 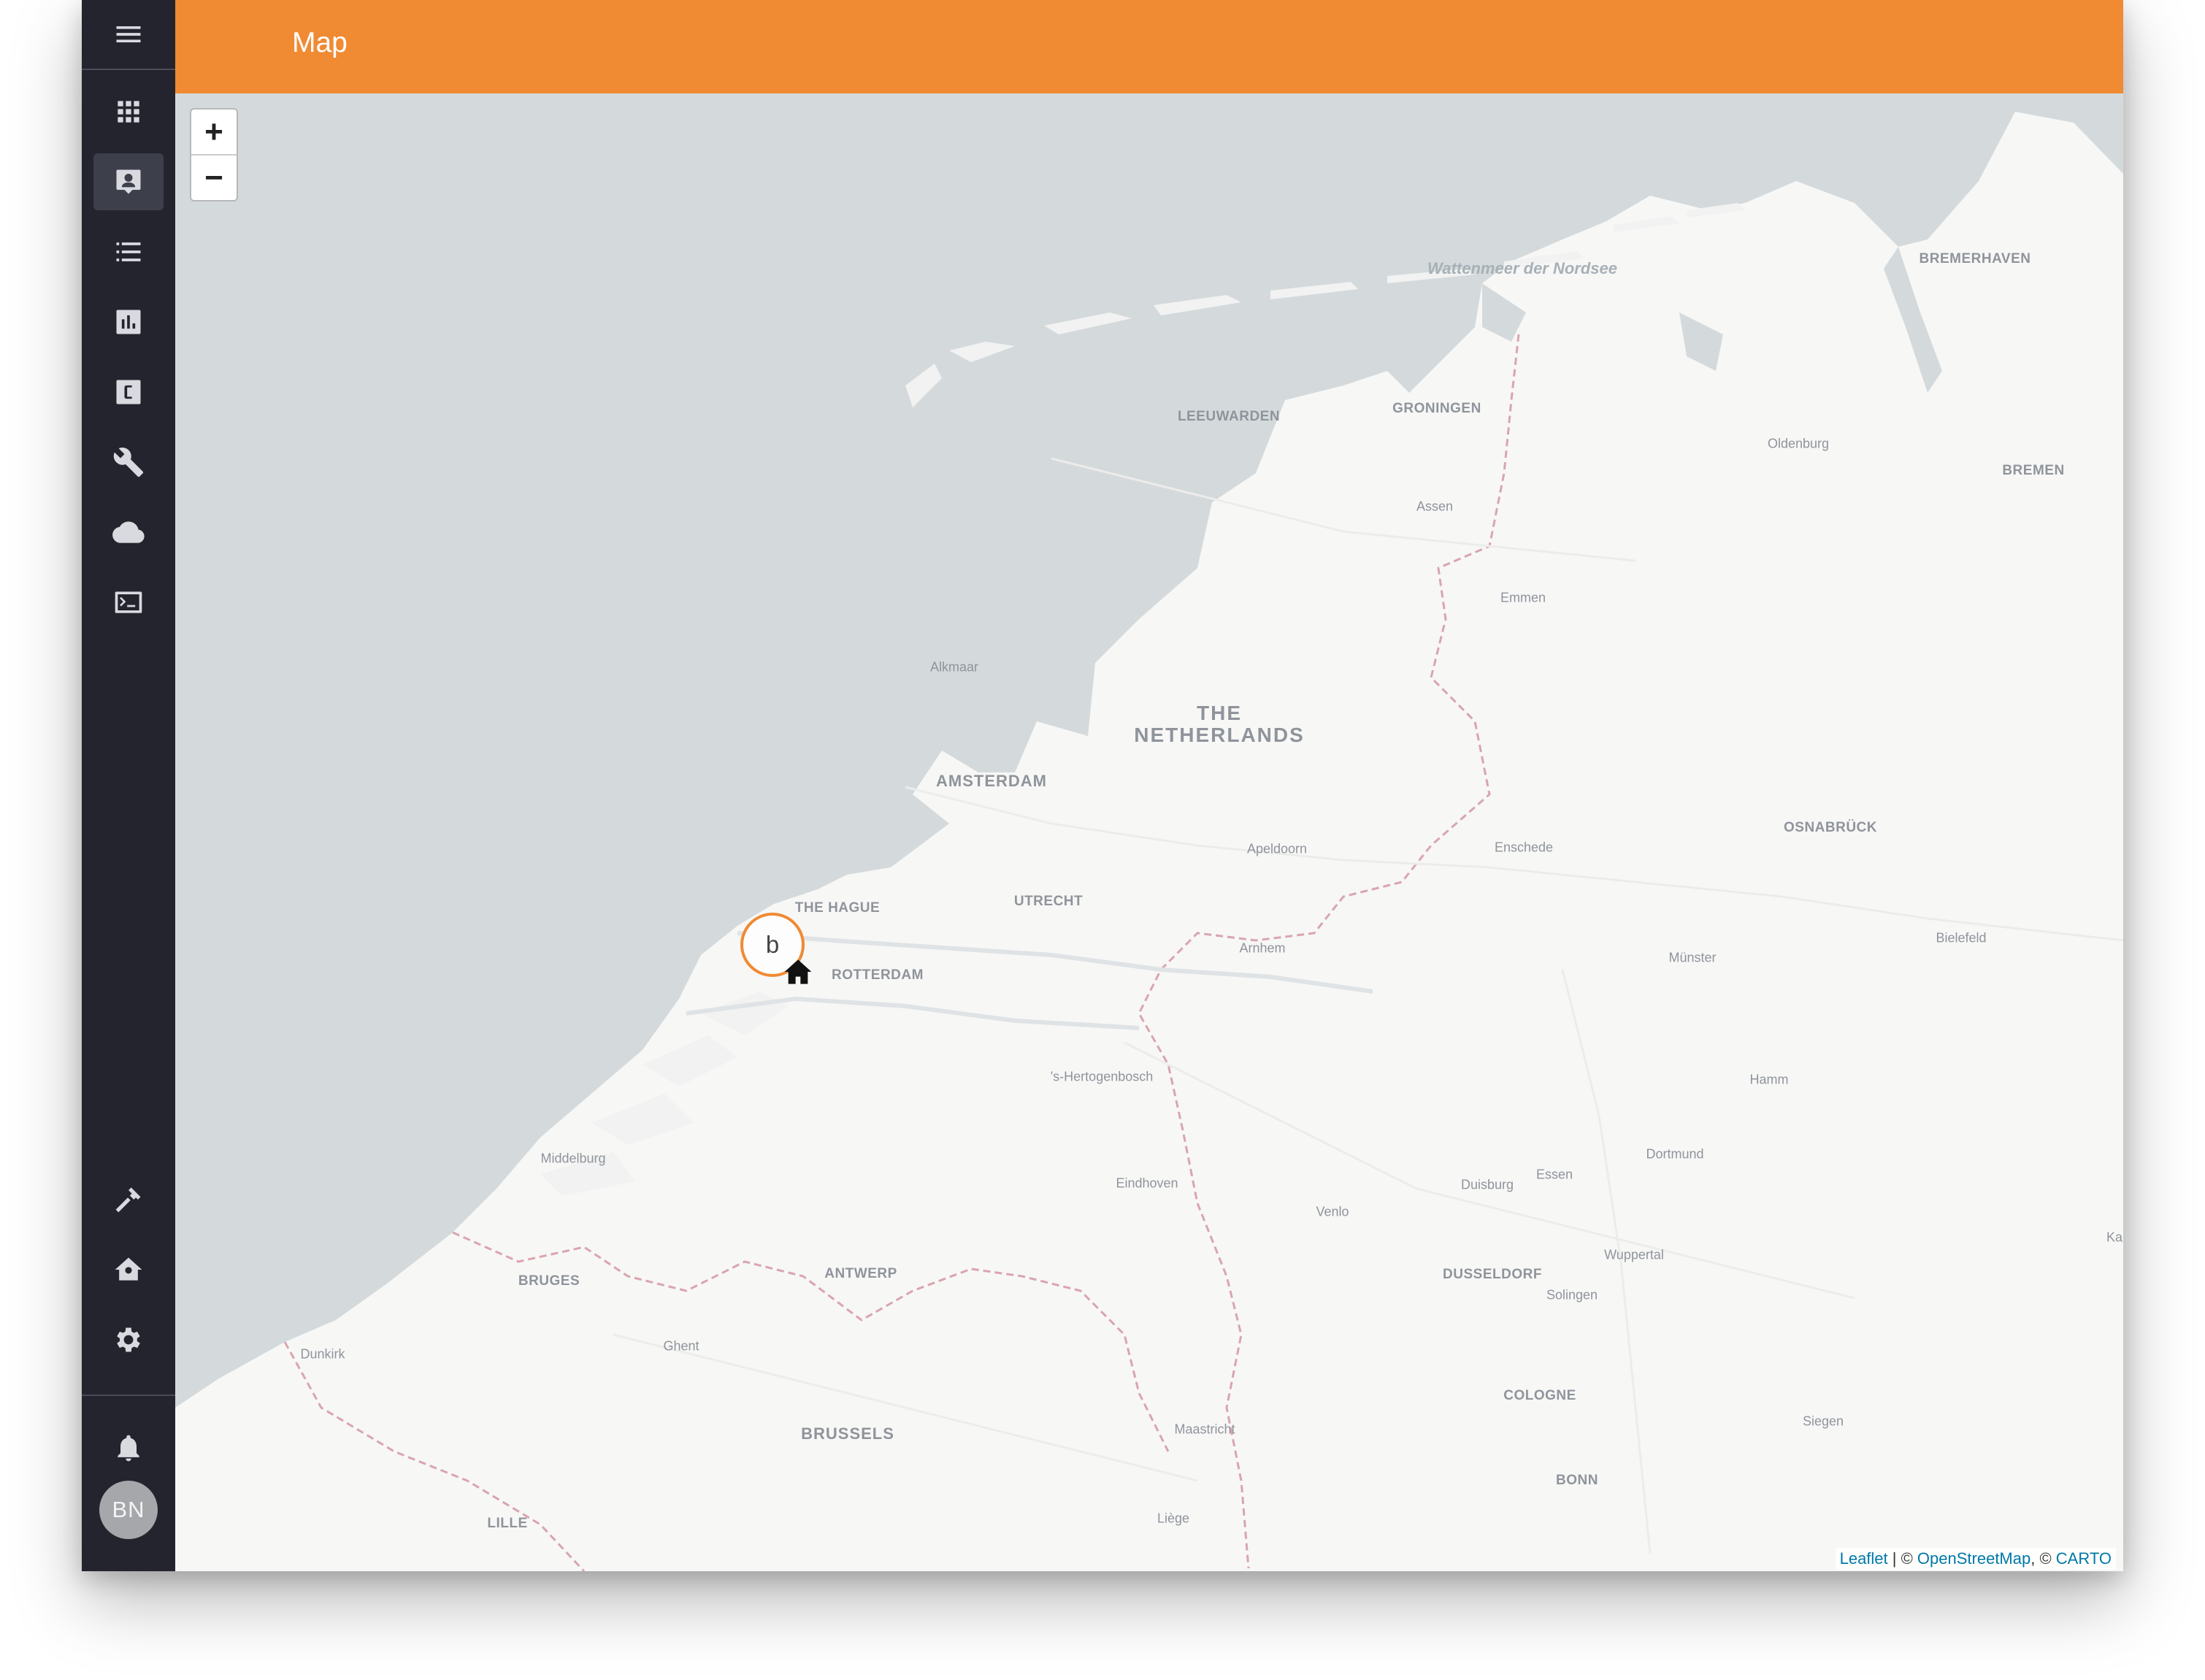 I want to click on map-label-middelburg: Middelburg, so click(x=573, y=1158).